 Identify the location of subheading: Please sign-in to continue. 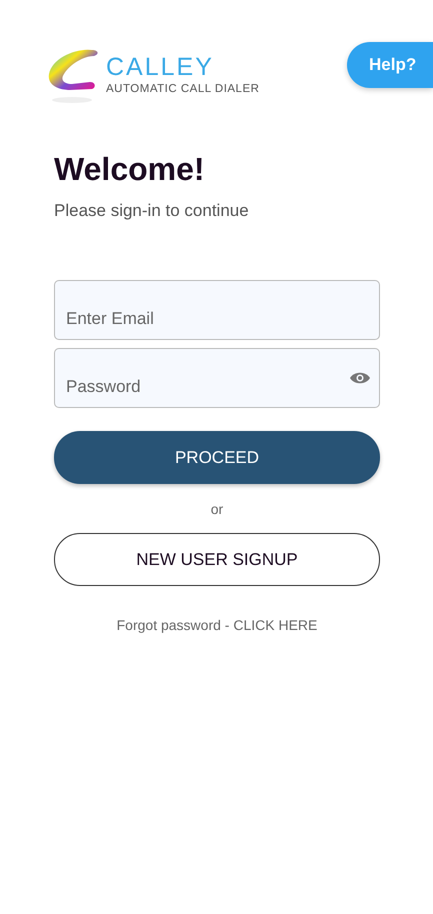
(152, 211).